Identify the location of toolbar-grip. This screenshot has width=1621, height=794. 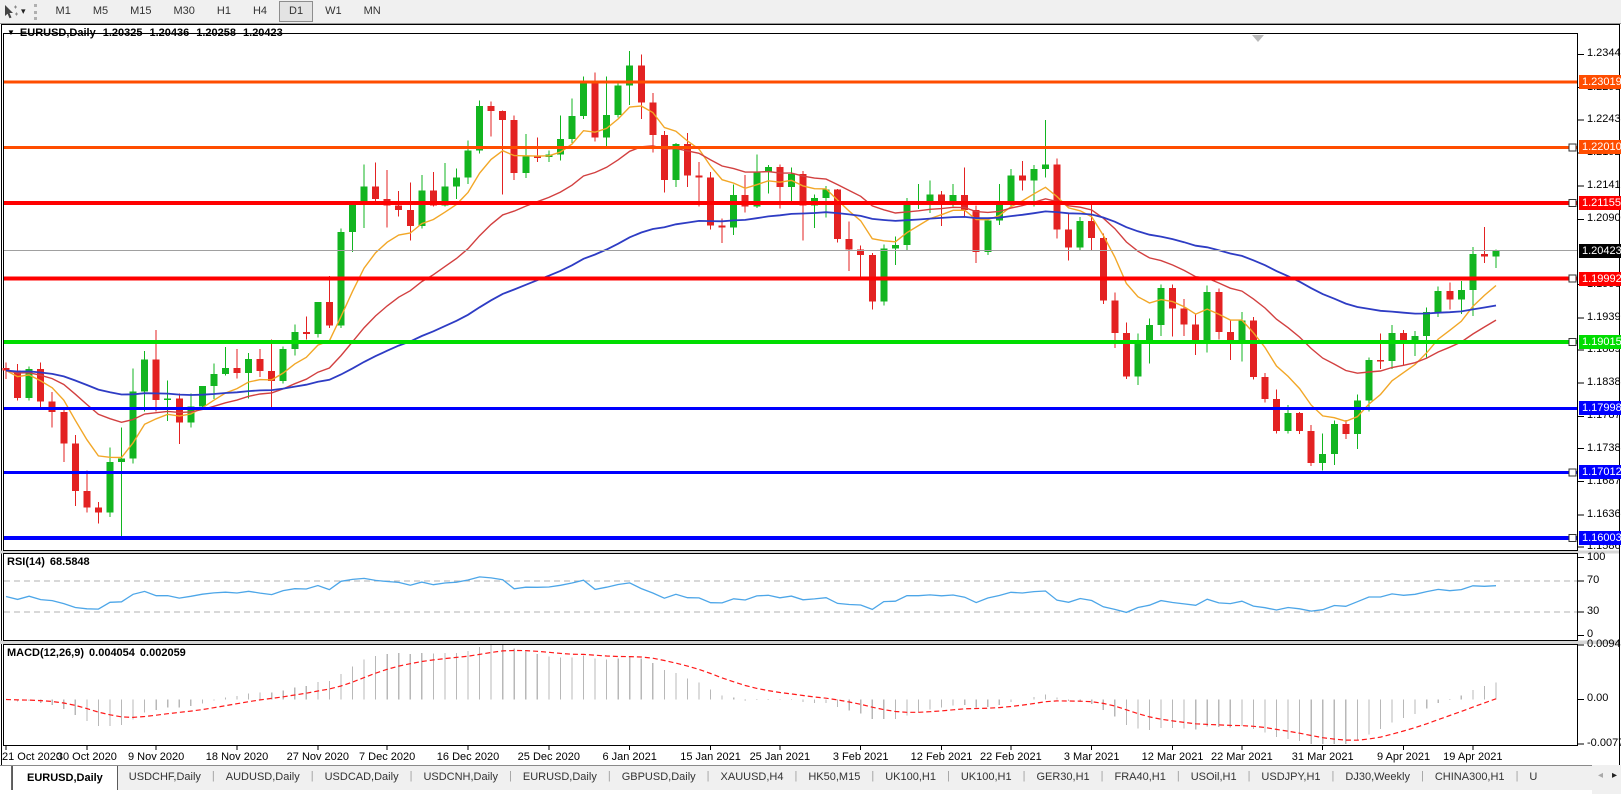
(35, 11).